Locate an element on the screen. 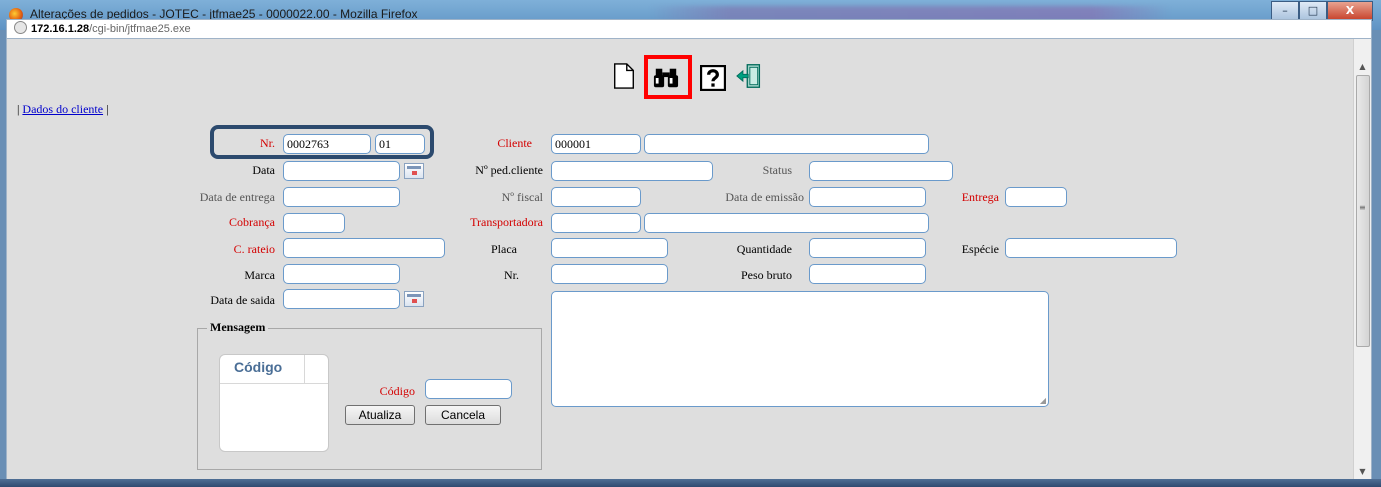  codigo-grid-header: Código is located at coordinates (274, 369).